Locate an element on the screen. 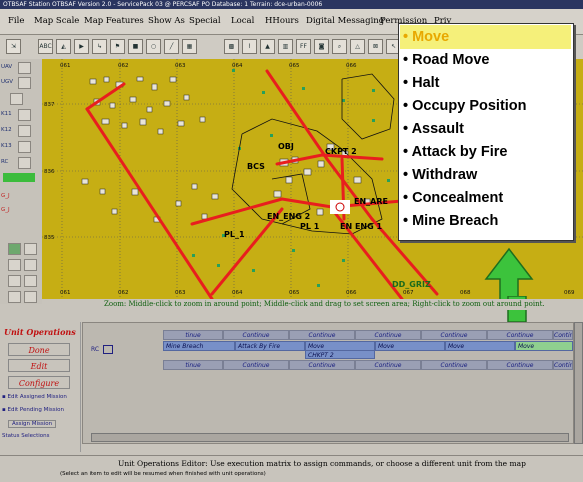  structure-icon is located at coordinates (16, 99).